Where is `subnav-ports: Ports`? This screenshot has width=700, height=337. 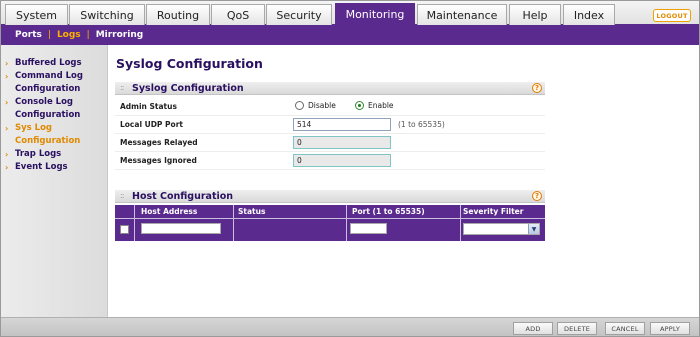
subnav-ports: Ports is located at coordinates (28, 35).